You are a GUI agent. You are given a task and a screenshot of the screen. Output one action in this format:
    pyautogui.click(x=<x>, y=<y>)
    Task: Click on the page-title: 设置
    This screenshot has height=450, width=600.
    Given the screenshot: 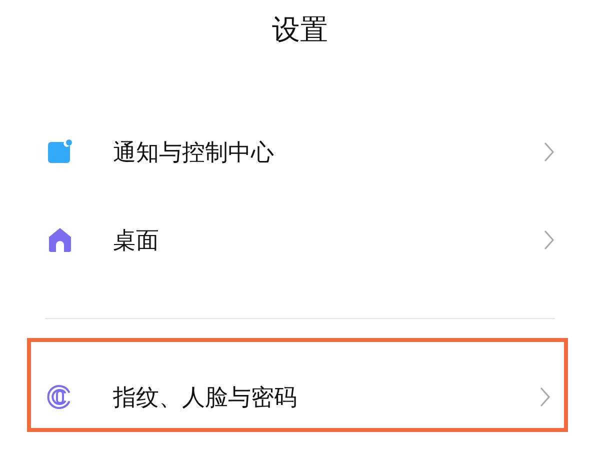 What is the action you would take?
    pyautogui.click(x=300, y=30)
    